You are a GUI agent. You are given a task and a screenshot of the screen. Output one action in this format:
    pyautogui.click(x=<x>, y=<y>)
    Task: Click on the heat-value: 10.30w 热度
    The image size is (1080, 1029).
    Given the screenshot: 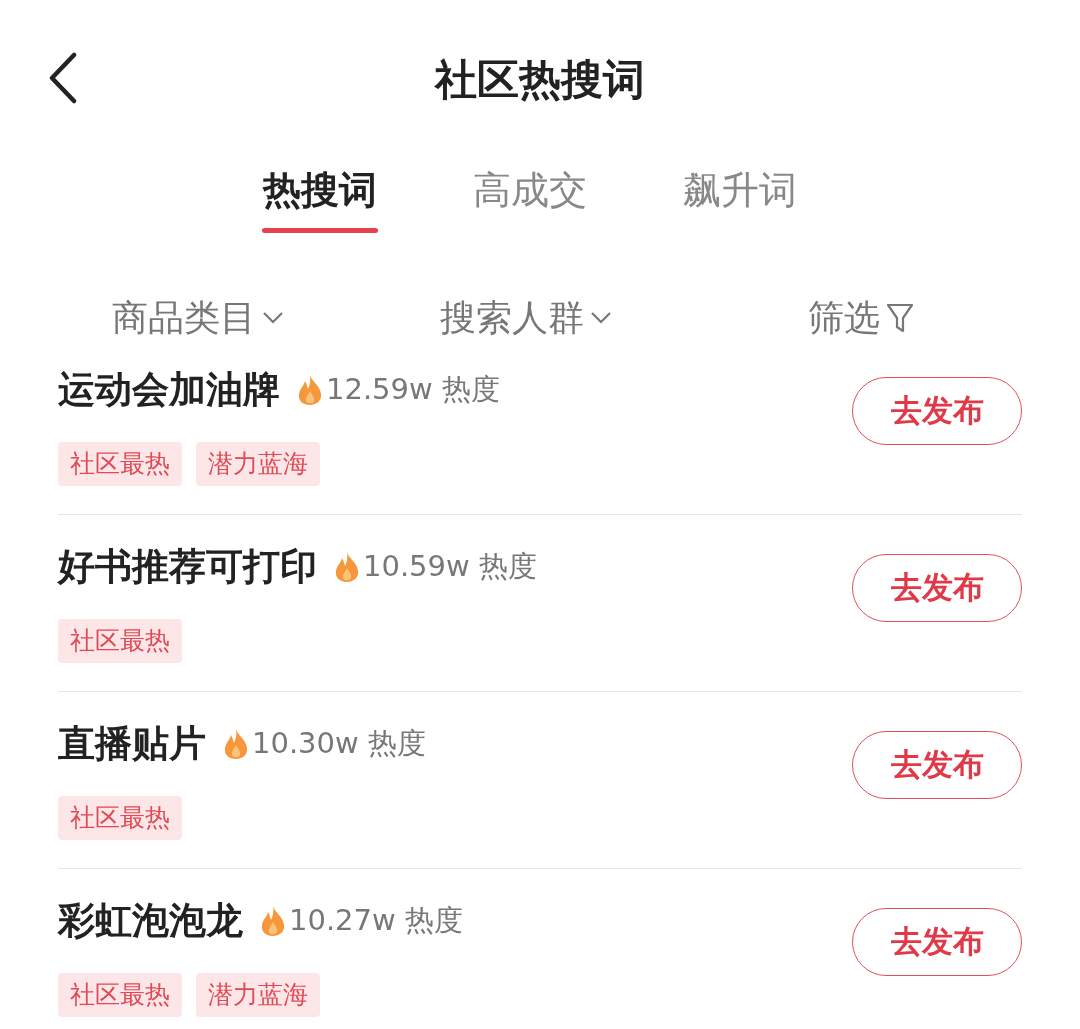 What is the action you would take?
    pyautogui.click(x=339, y=743)
    